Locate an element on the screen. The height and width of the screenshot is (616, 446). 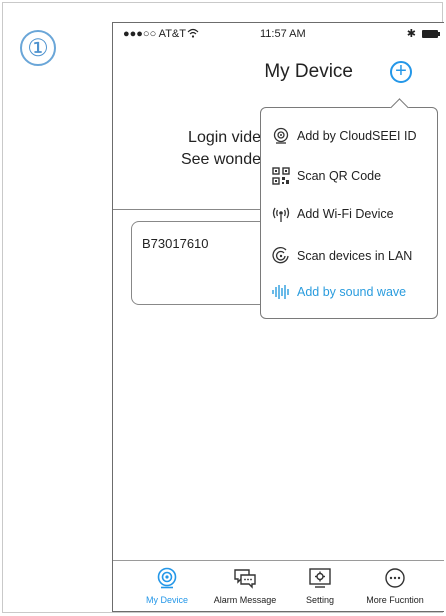
device-id: B73017610 is located at coordinates (175, 243).